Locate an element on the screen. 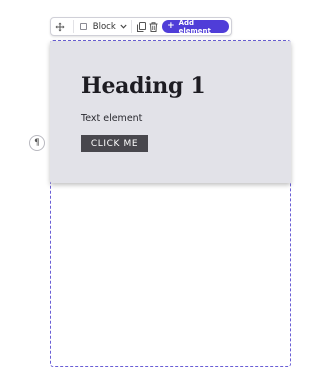 Image resolution: width=330 pixels, height=383 pixels. paragraph-handle: ¶ is located at coordinates (37, 143).